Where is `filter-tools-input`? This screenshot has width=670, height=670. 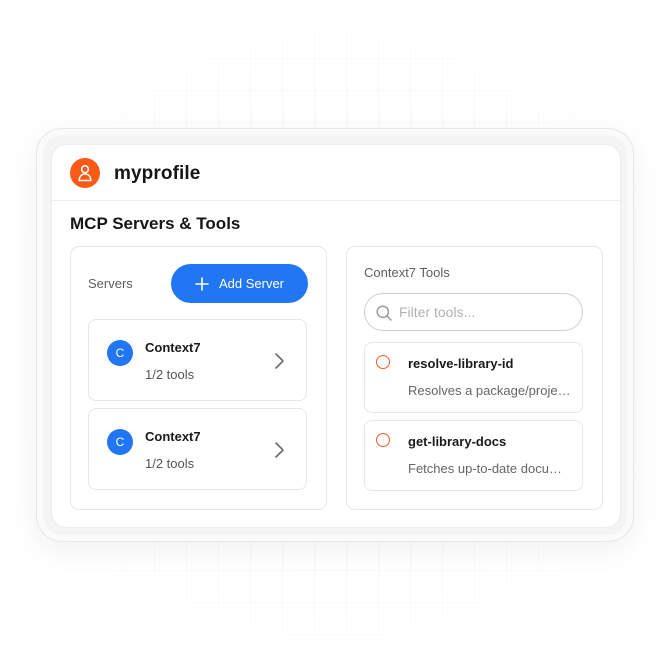 filter-tools-input is located at coordinates (484, 312).